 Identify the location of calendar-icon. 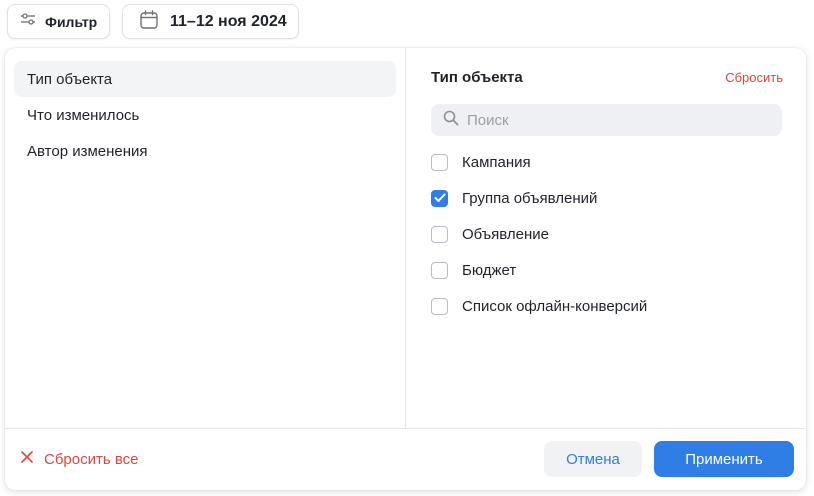
(149, 21).